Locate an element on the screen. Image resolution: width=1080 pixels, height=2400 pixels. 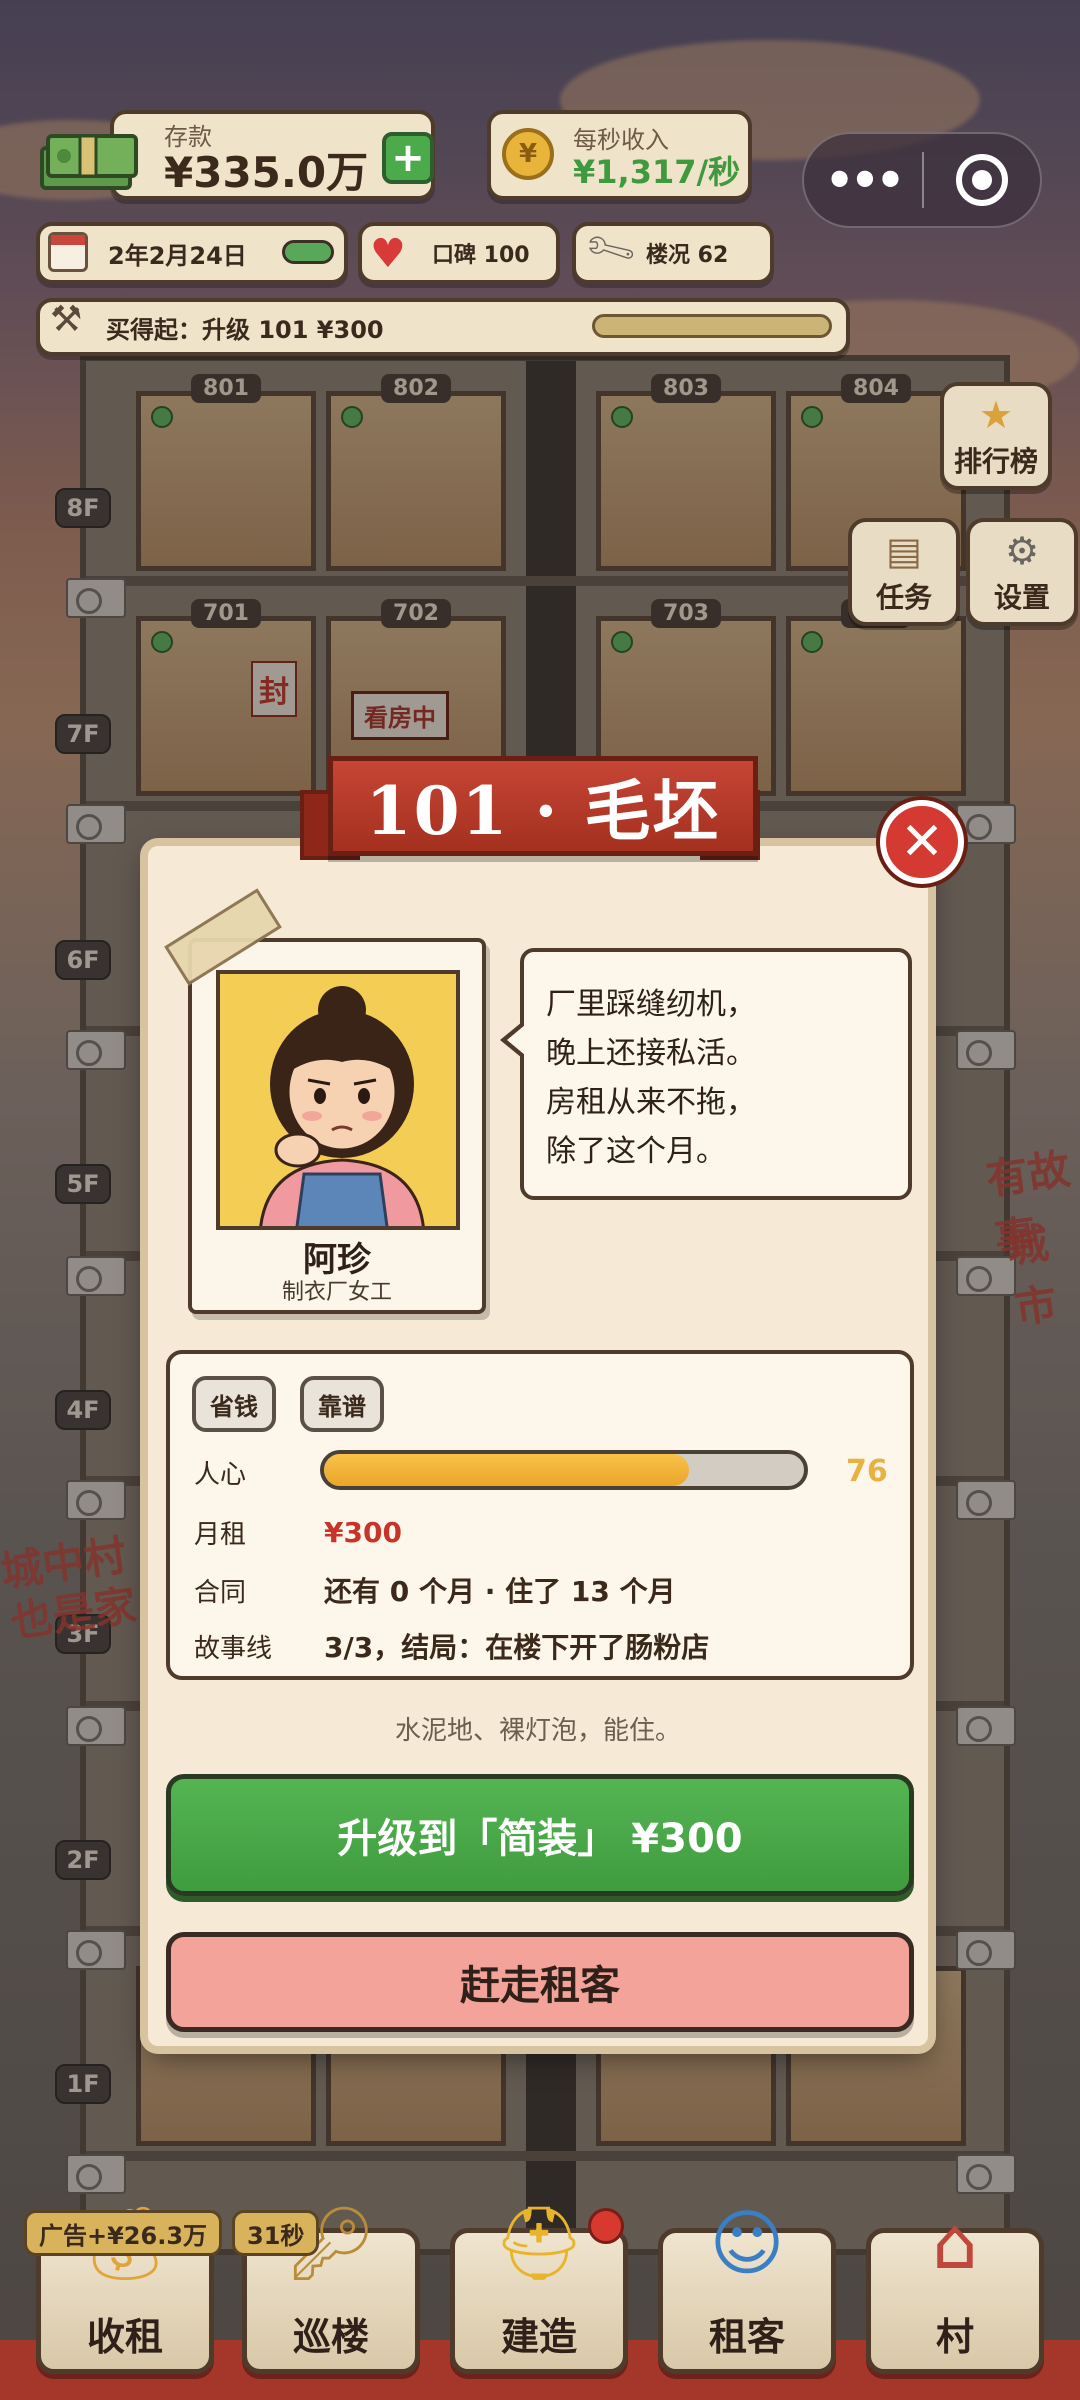
nav-village: ⌂ 村 is located at coordinates (955, 2290).